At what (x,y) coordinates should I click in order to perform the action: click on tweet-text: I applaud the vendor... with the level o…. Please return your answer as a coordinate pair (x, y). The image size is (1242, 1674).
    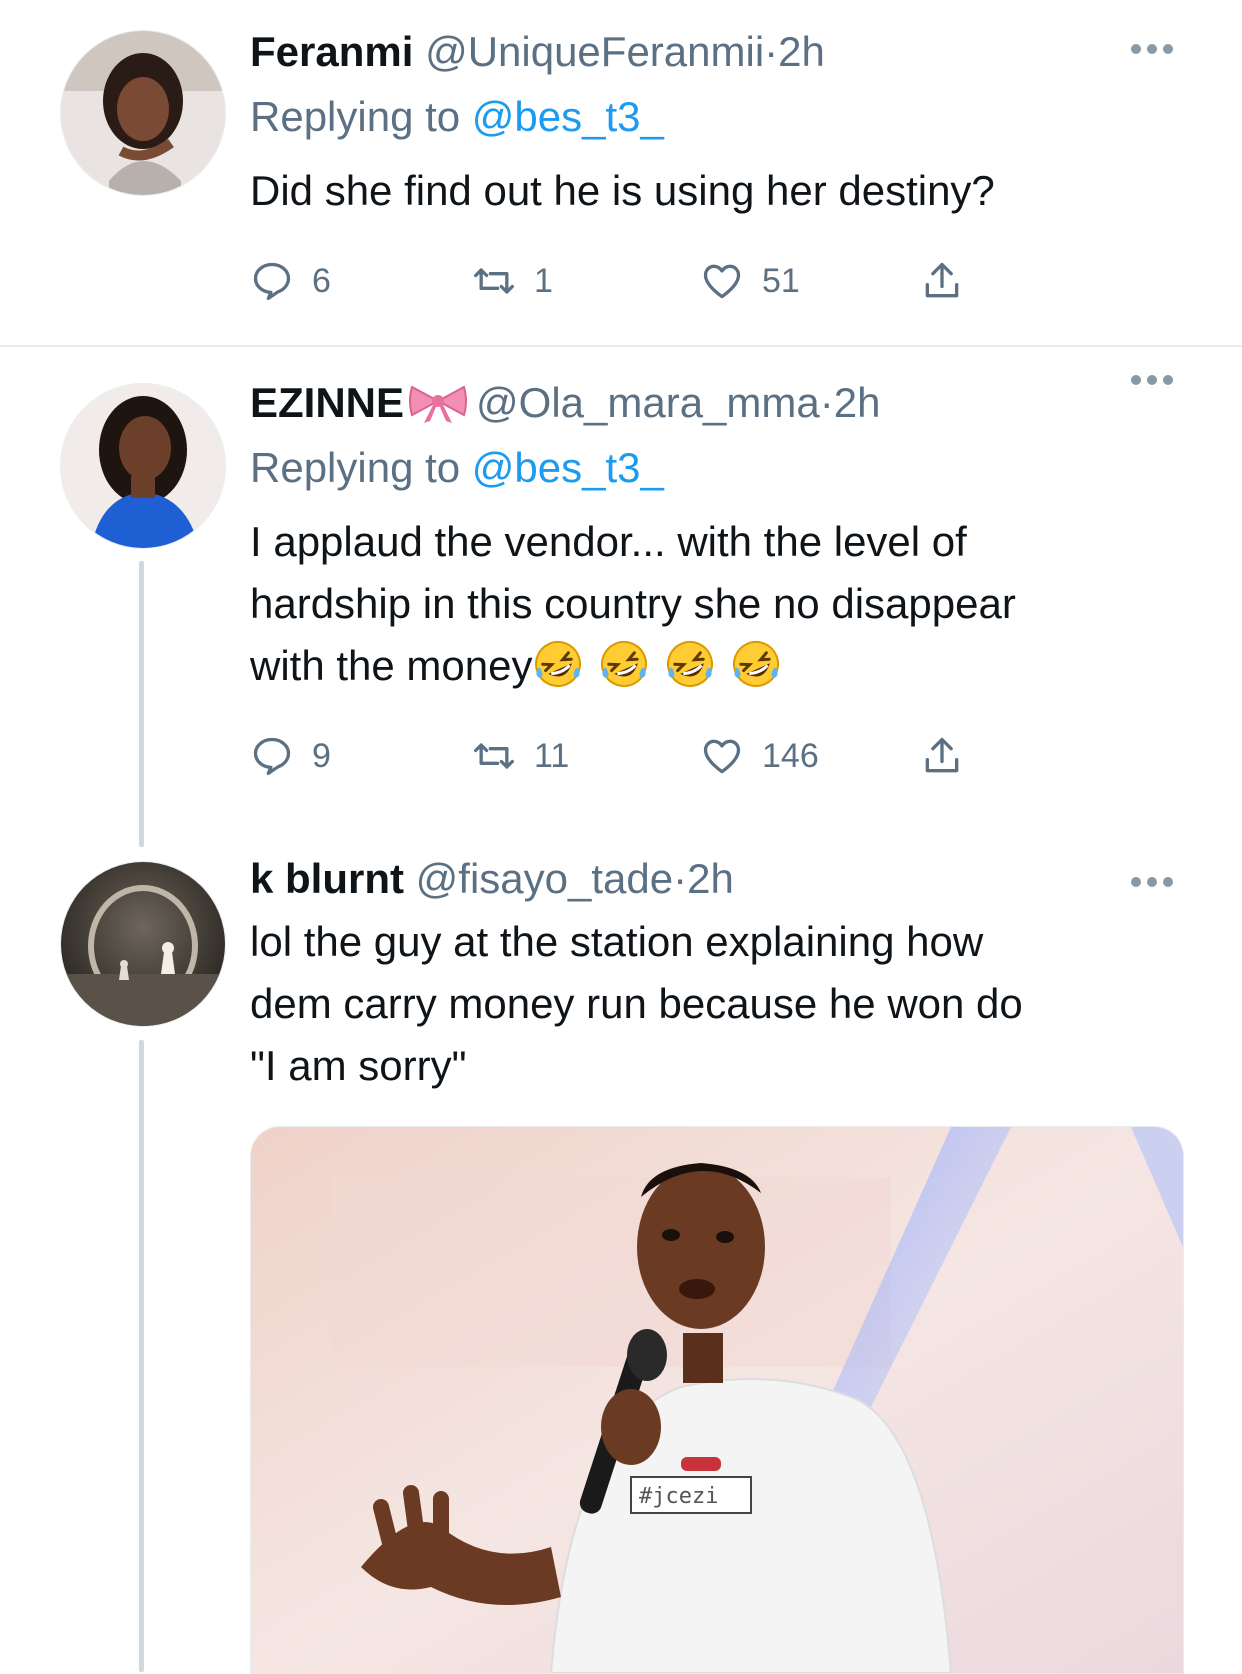
    Looking at the image, I should click on (720, 604).